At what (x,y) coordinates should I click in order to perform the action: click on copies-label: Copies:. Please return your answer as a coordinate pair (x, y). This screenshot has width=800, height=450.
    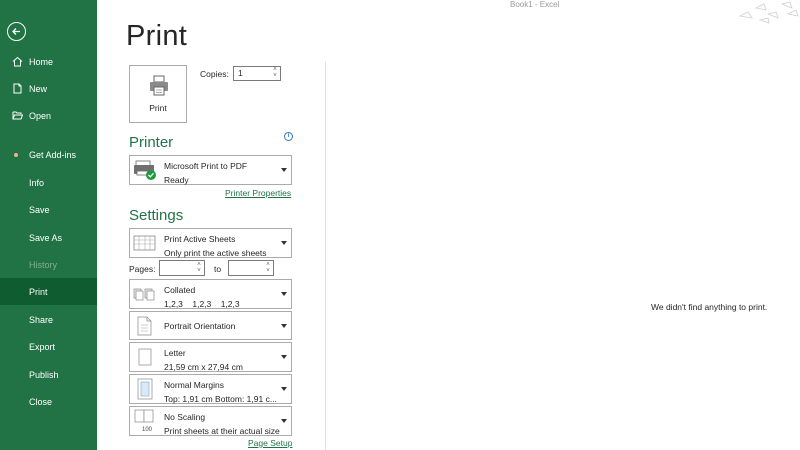
    Looking at the image, I should click on (214, 74).